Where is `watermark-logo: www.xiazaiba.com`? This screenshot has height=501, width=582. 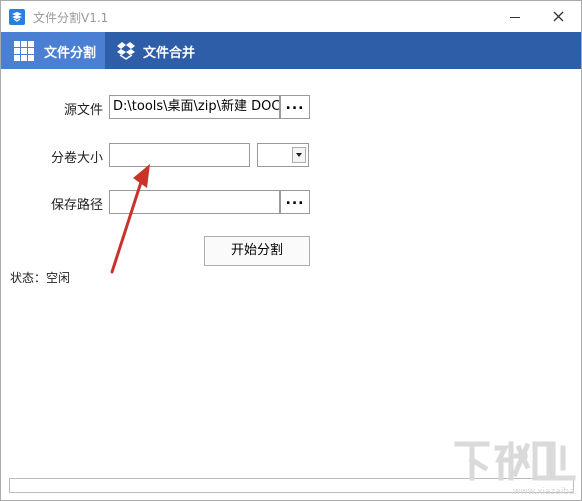 watermark-logo: www.xiazaiba.com is located at coordinates (516, 468).